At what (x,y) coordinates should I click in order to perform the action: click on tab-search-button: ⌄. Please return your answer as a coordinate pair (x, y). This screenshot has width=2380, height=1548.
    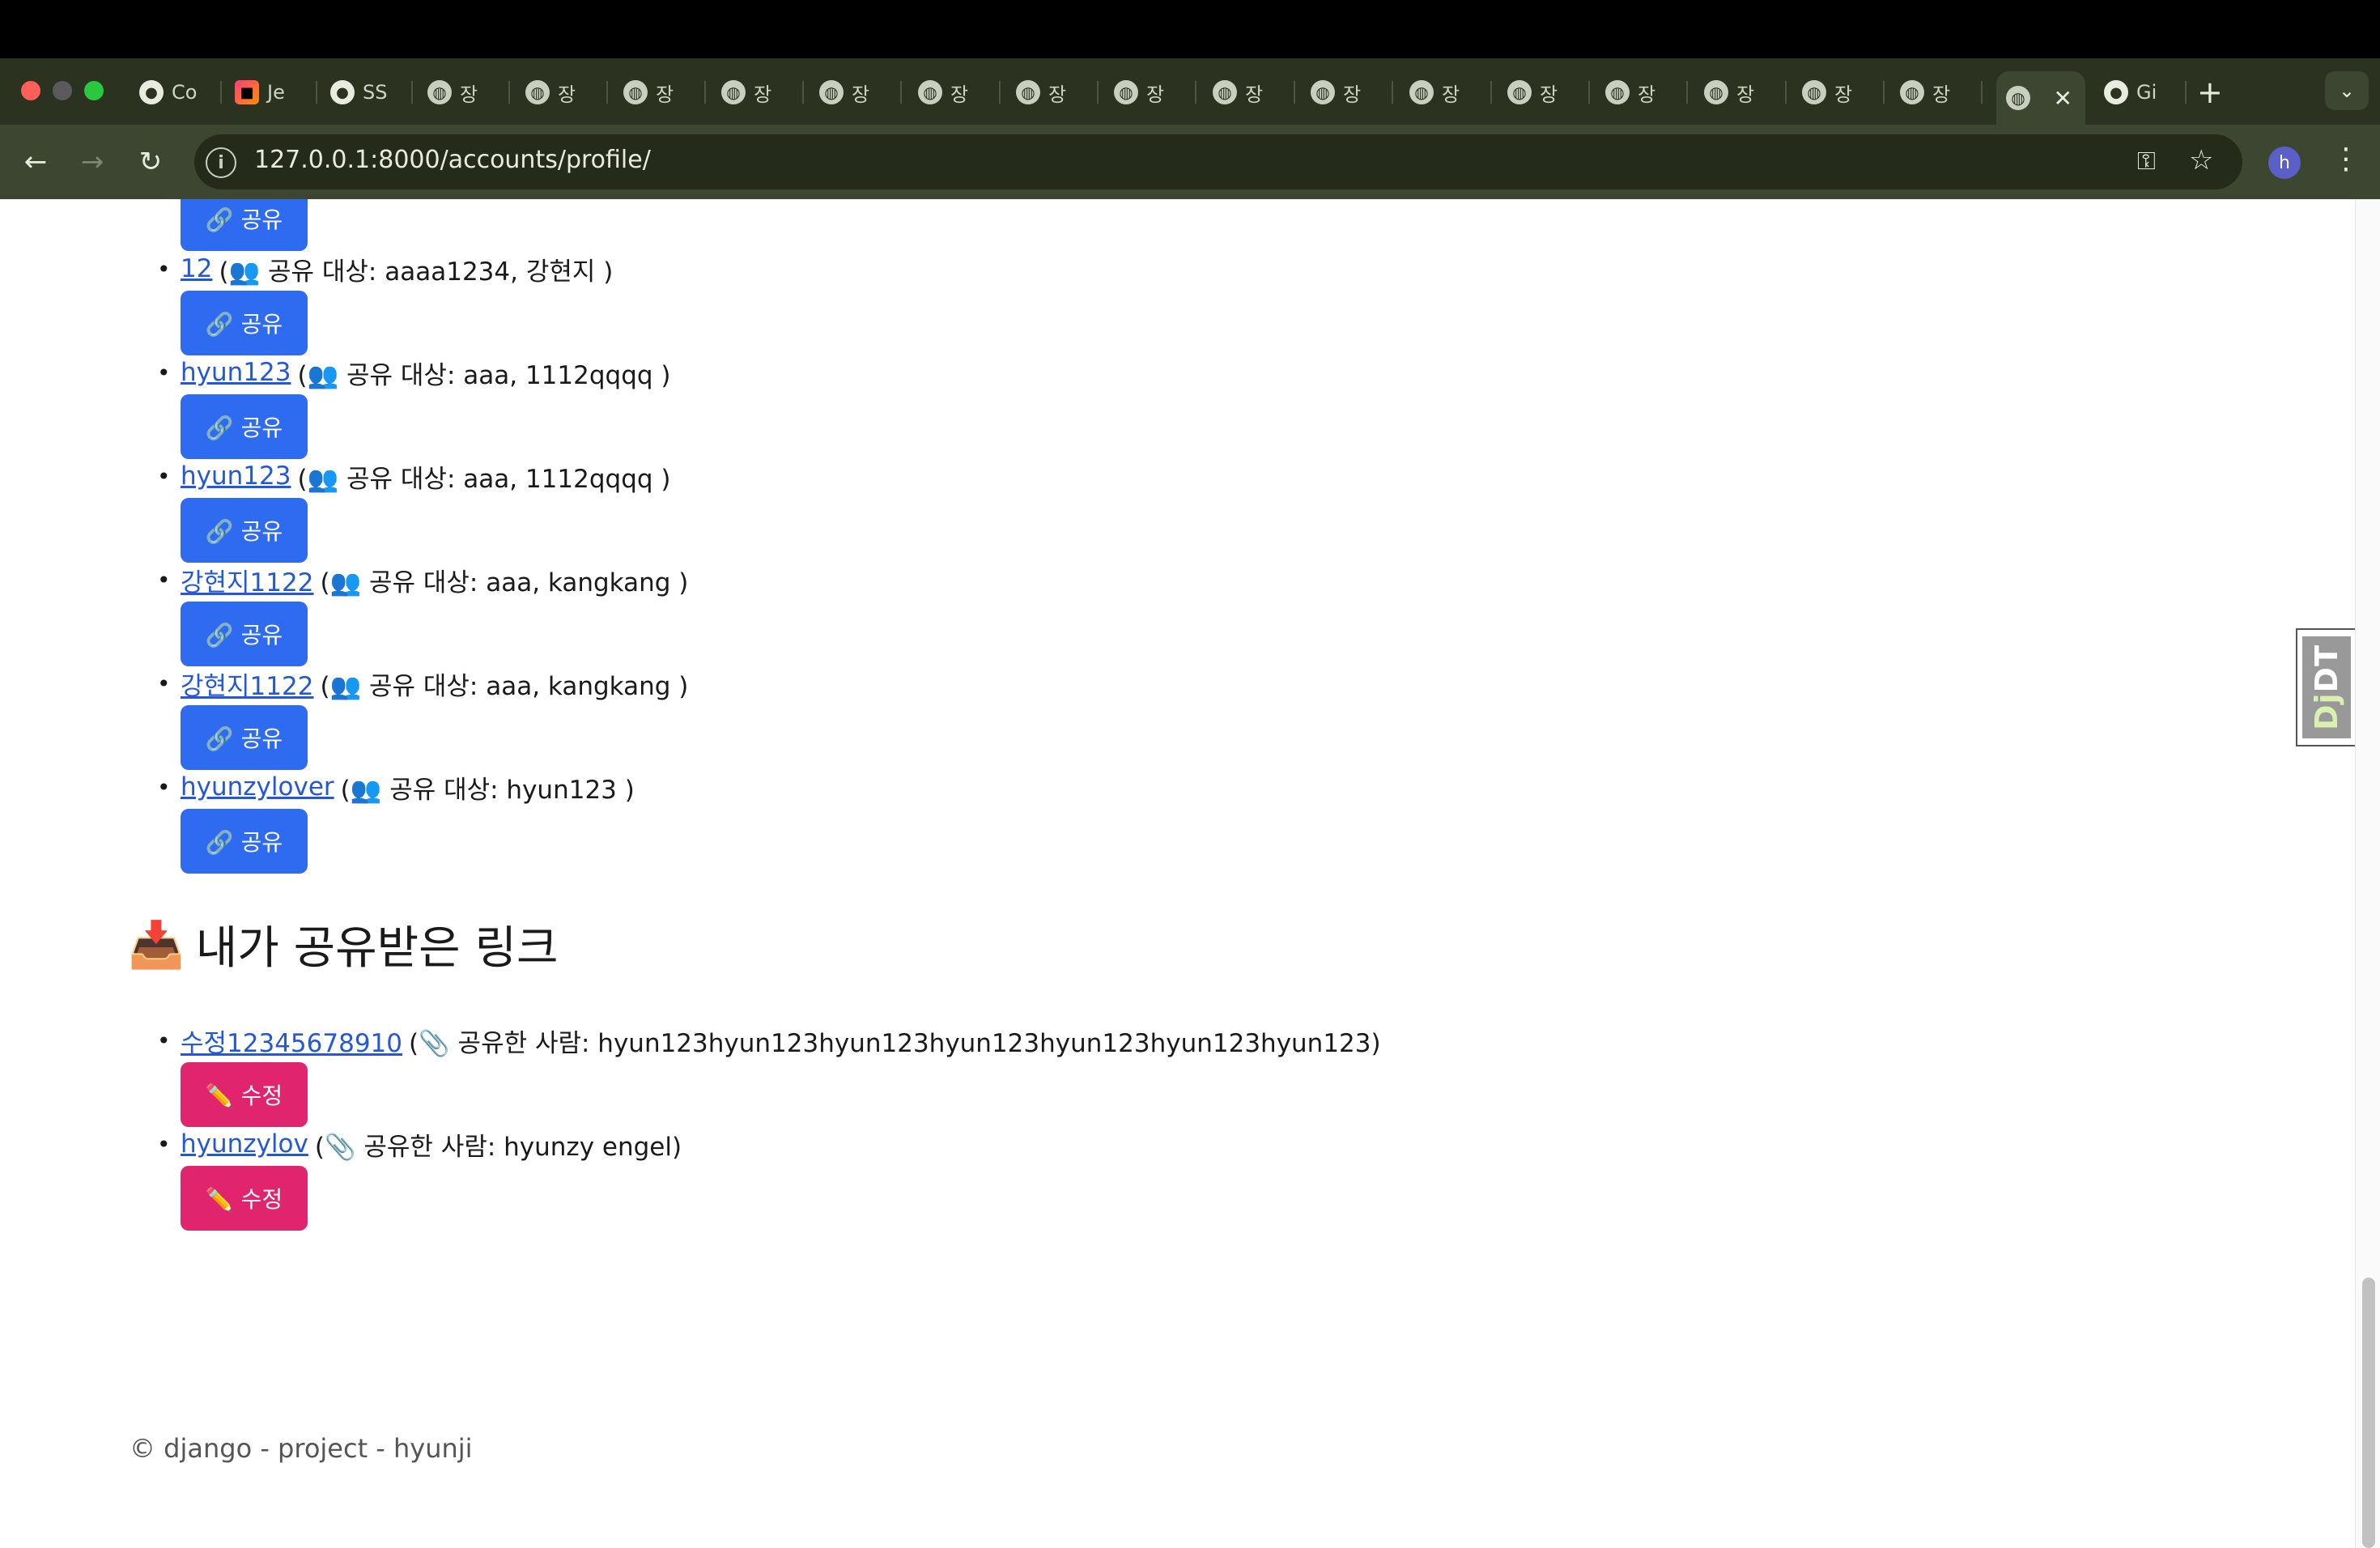
    Looking at the image, I should click on (2347, 91).